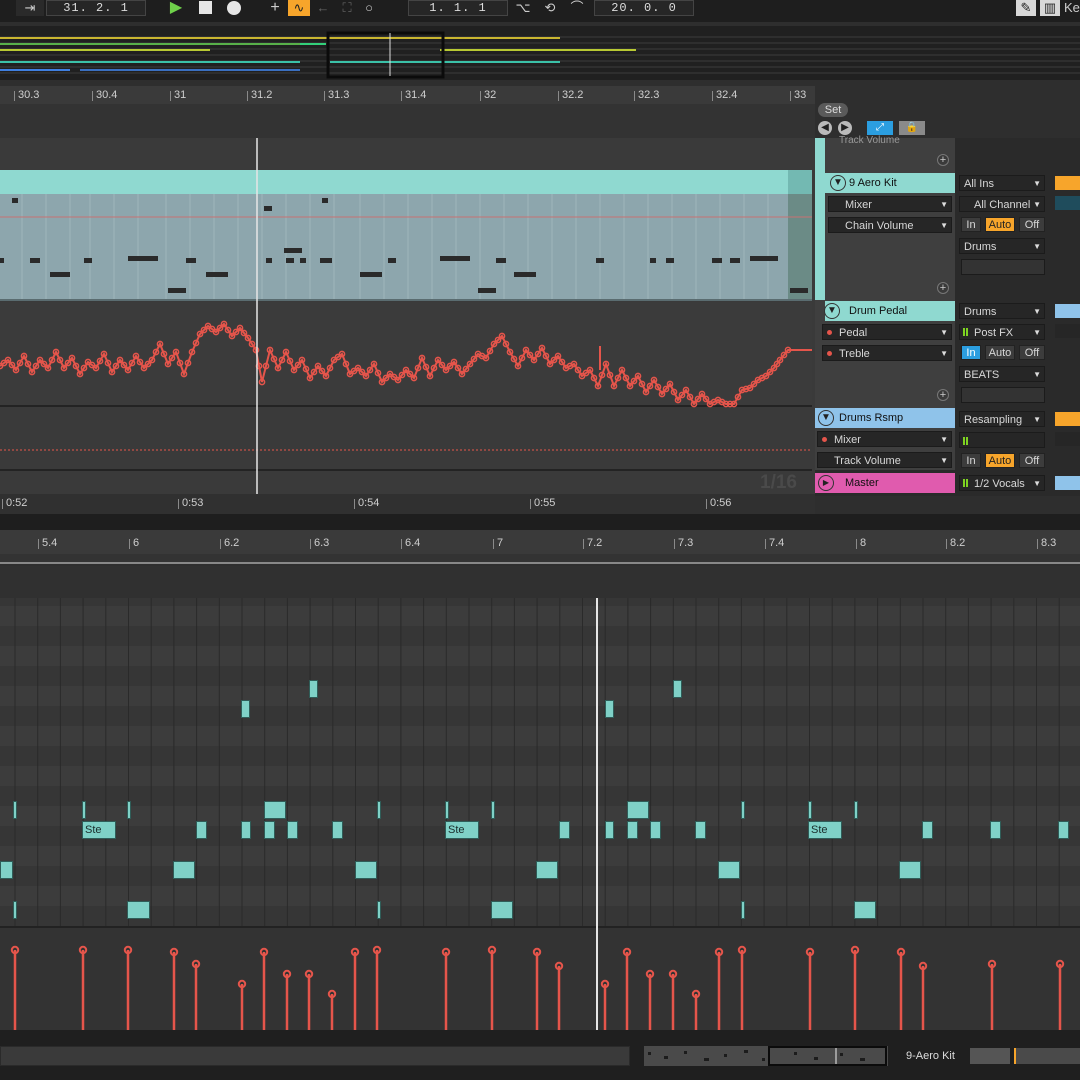 This screenshot has height=1080, width=1080. What do you see at coordinates (30, 8) in the screenshot?
I see `follow-icon: ⇥` at bounding box center [30, 8].